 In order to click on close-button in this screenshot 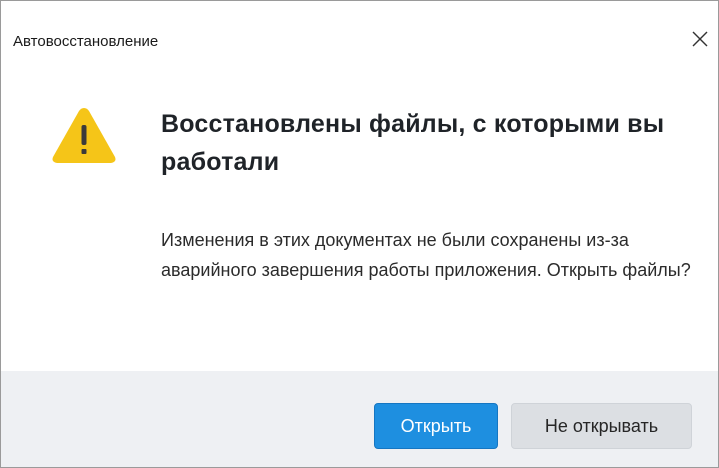, I will do `click(700, 39)`.